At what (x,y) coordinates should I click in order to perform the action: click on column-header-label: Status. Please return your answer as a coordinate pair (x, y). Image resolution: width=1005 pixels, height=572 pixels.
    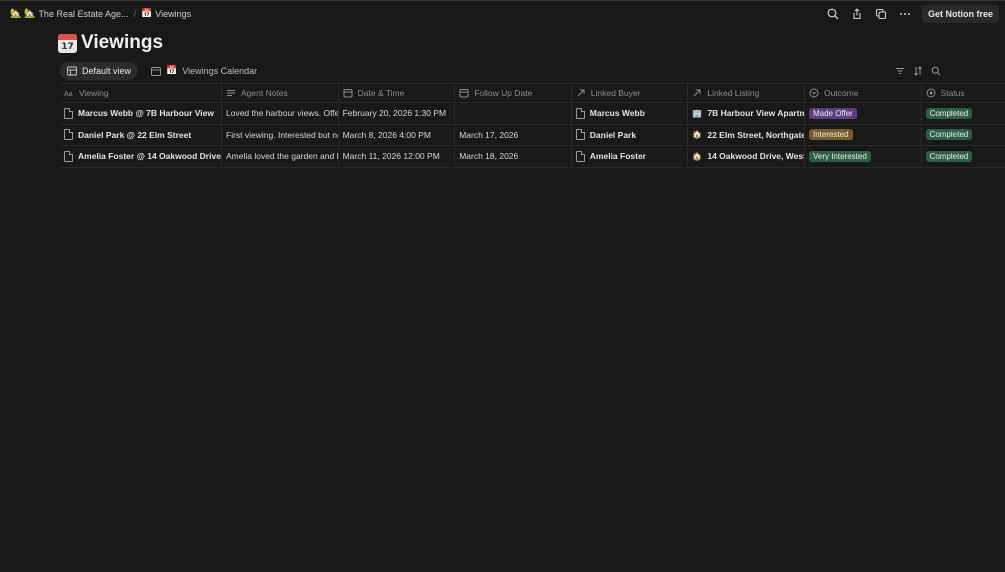
    Looking at the image, I should click on (952, 93).